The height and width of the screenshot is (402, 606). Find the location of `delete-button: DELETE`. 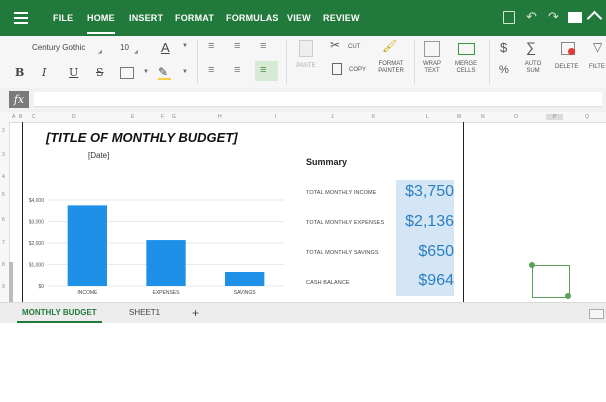

delete-button: DELETE is located at coordinates (566, 67).